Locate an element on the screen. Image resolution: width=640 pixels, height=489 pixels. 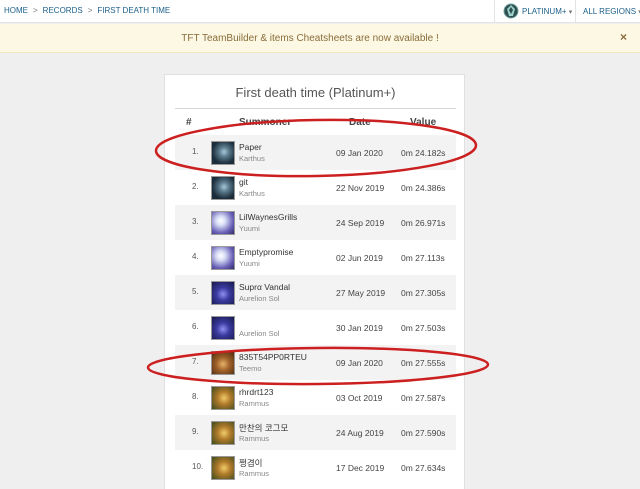
value-cell: 0m 26.971s is located at coordinates (423, 223).